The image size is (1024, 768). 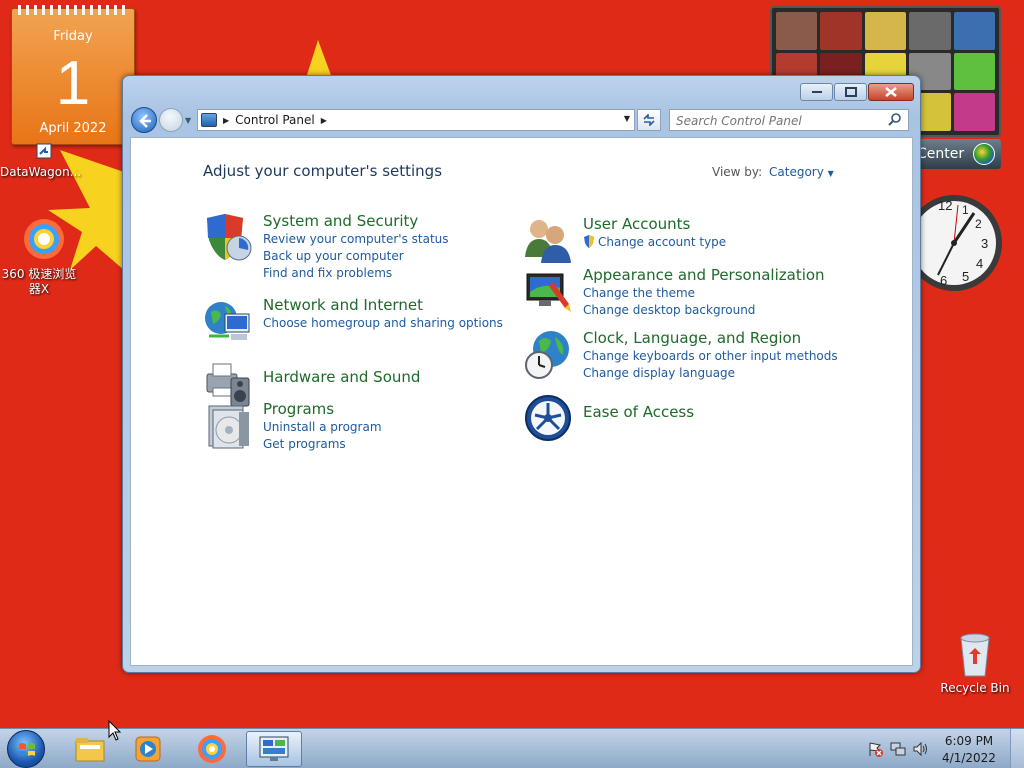 What do you see at coordinates (548, 240) in the screenshot?
I see `users-icon` at bounding box center [548, 240].